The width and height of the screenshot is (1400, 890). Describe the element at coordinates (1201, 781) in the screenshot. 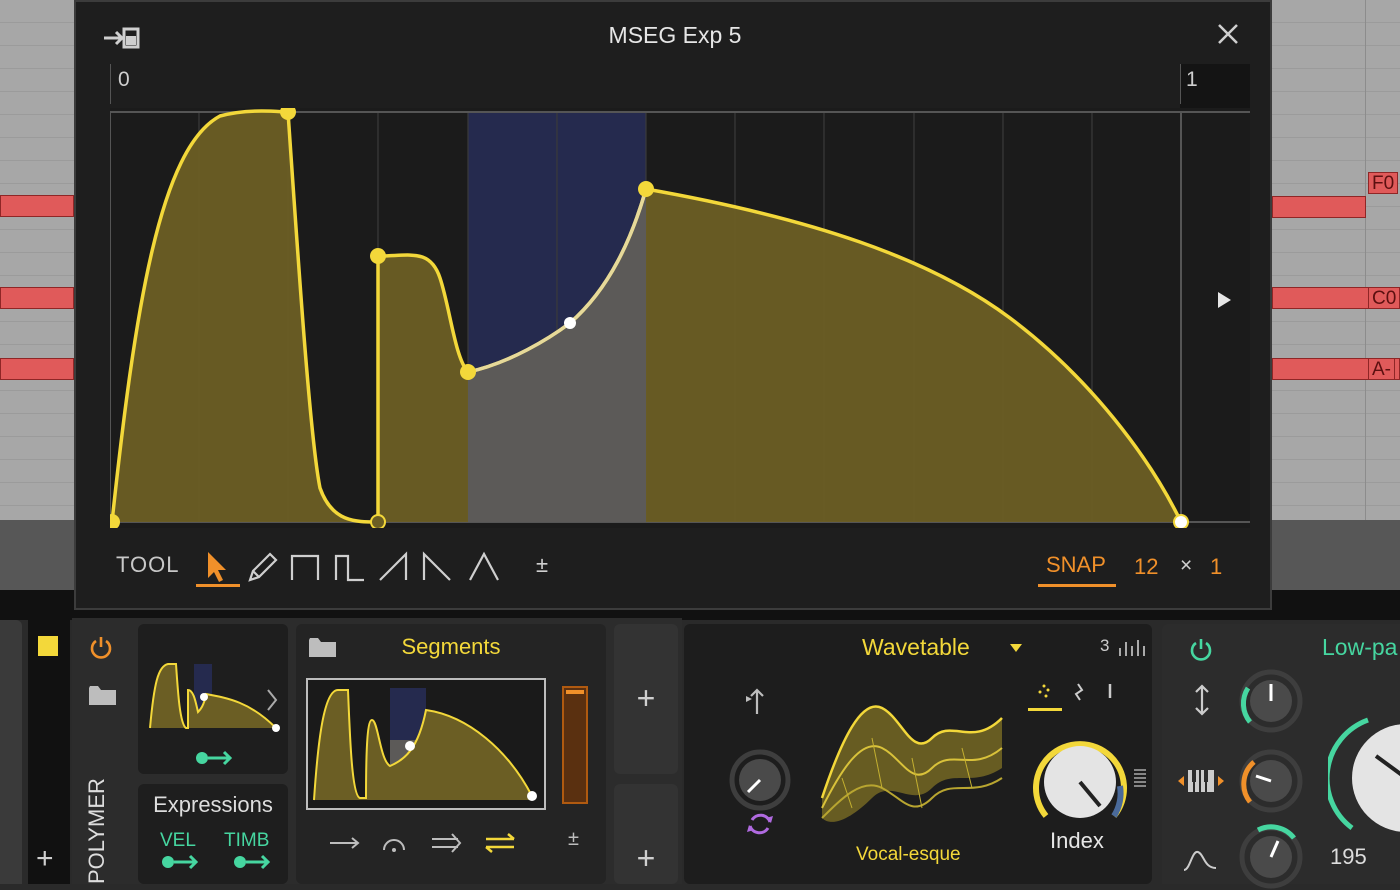

I see `keytrack-icon` at that location.